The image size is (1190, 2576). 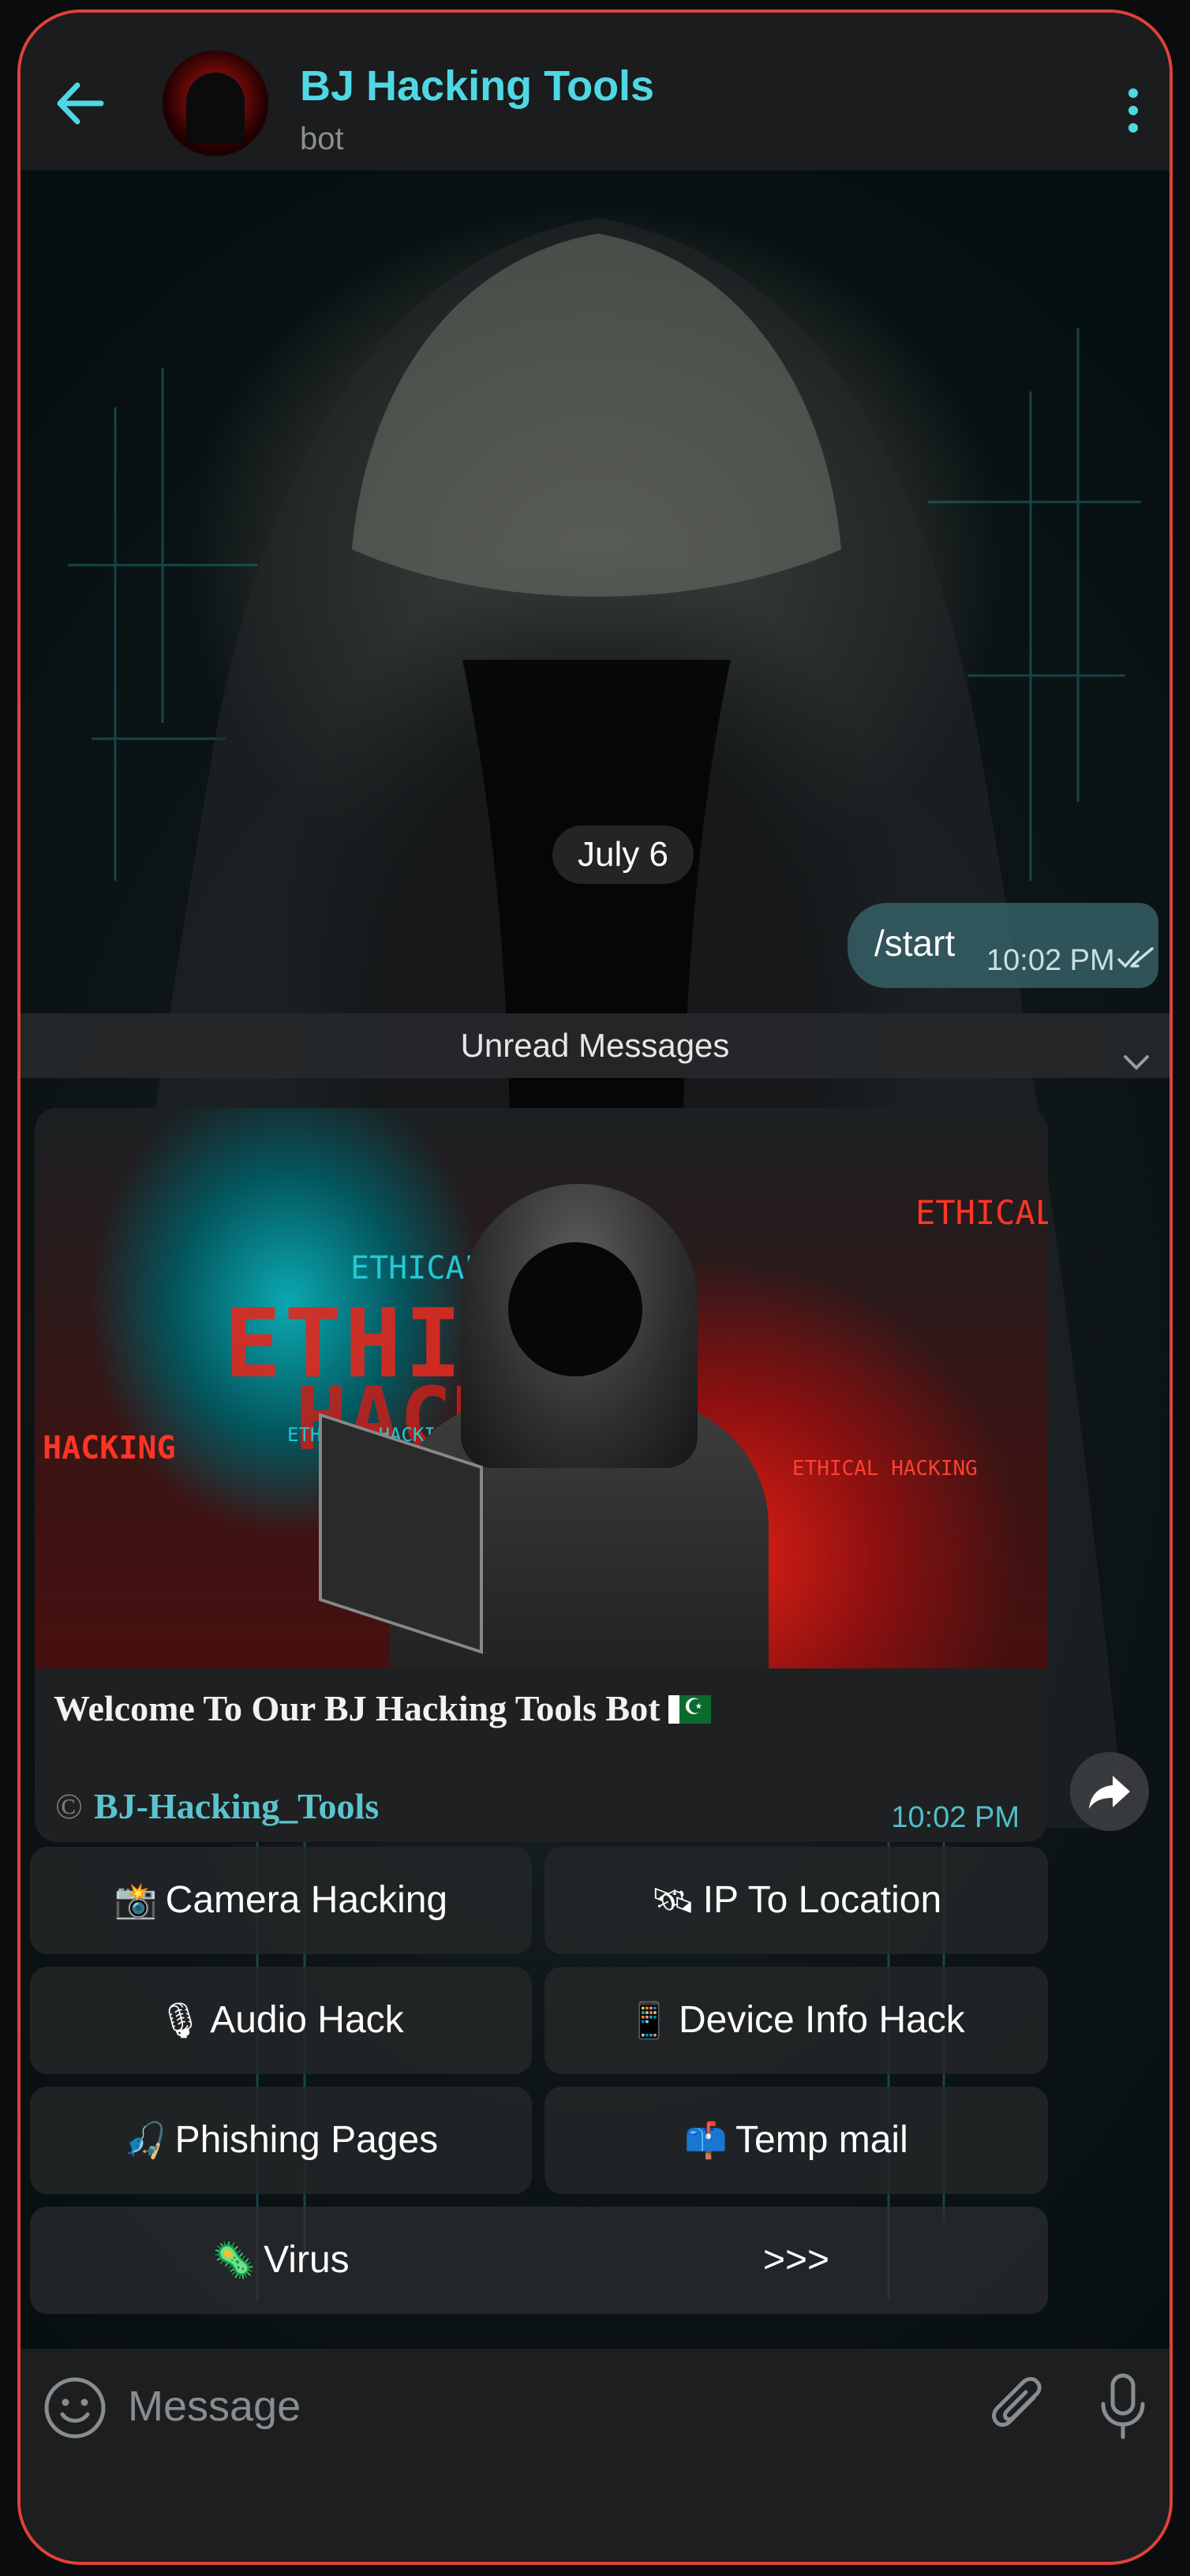 I want to click on smile-icon, so click(x=75, y=2408).